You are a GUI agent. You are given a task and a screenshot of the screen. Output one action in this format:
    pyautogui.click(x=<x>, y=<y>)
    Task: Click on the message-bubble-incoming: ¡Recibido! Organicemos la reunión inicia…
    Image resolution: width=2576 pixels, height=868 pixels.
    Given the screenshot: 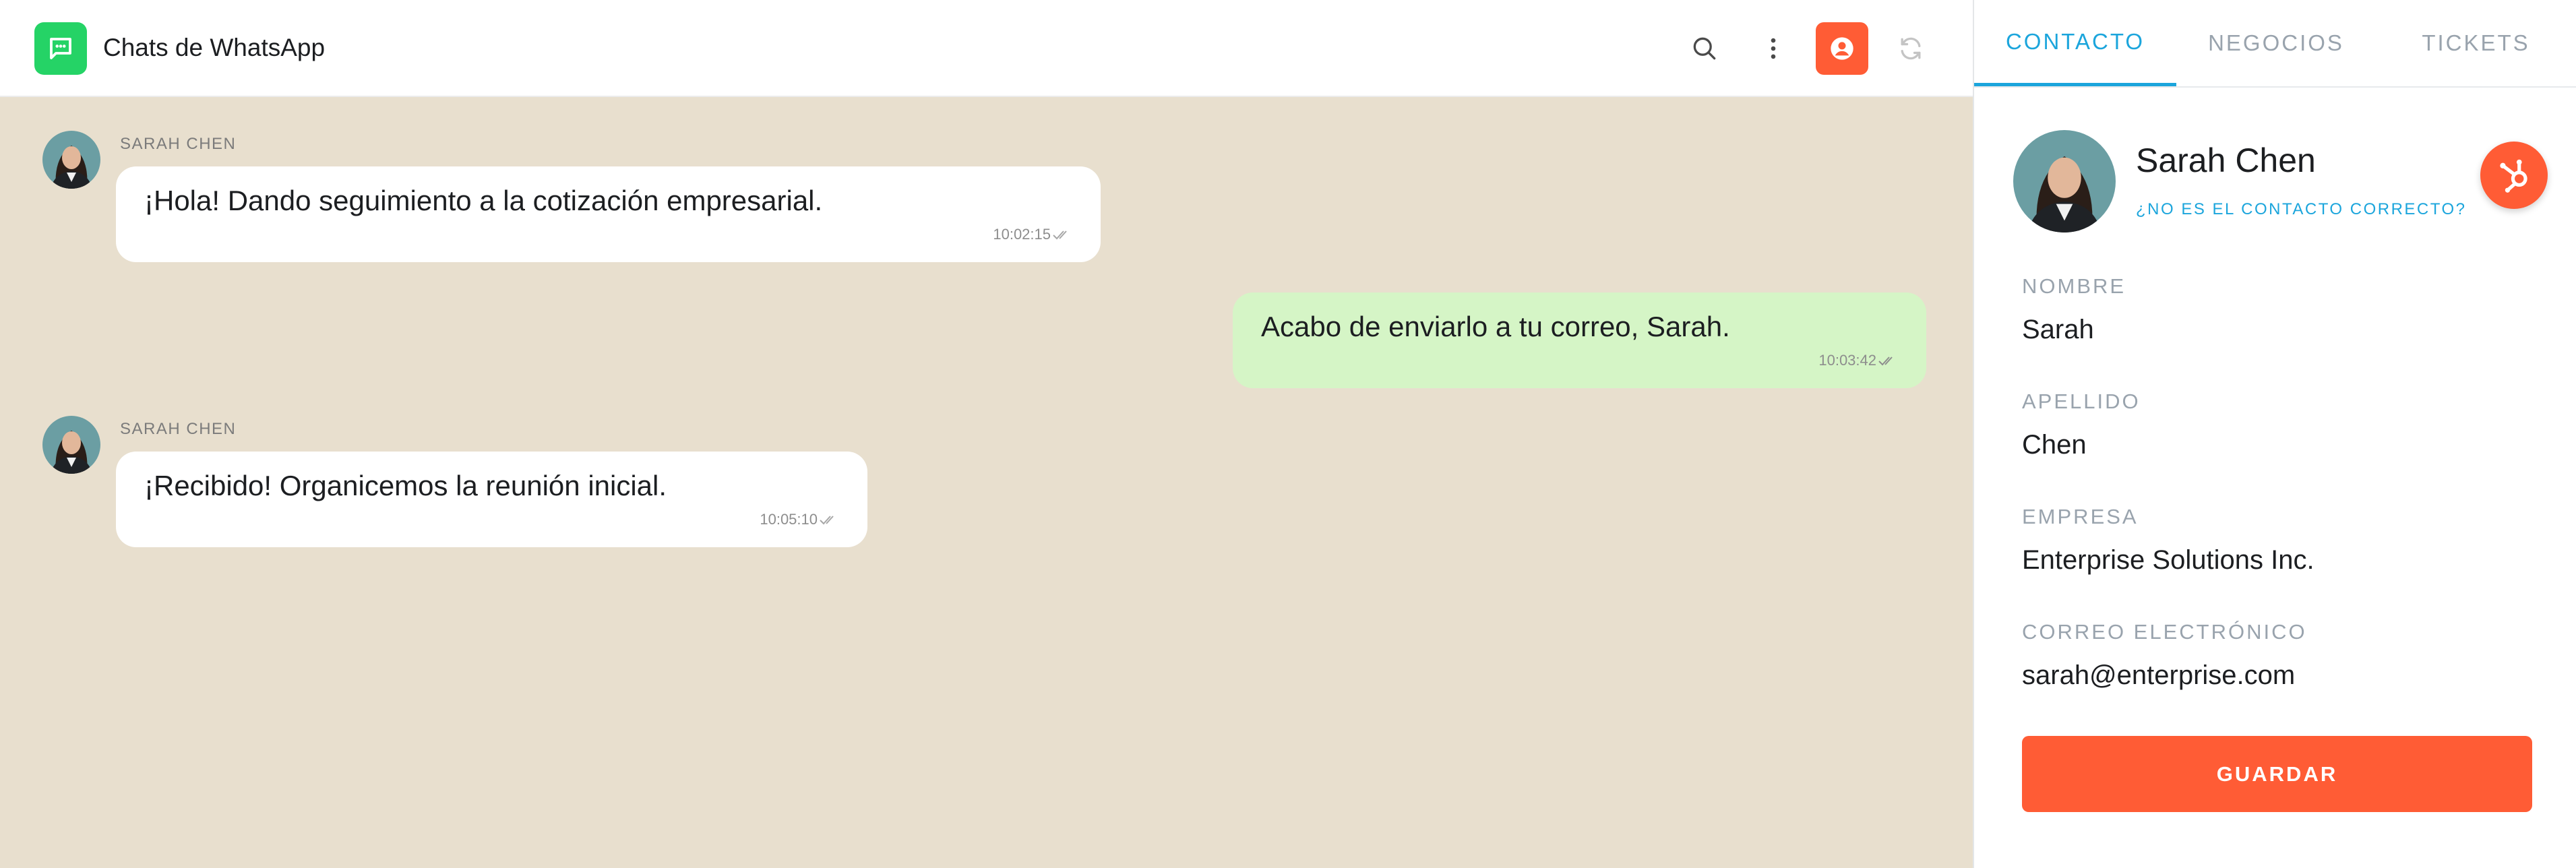 What is the action you would take?
    pyautogui.click(x=491, y=500)
    